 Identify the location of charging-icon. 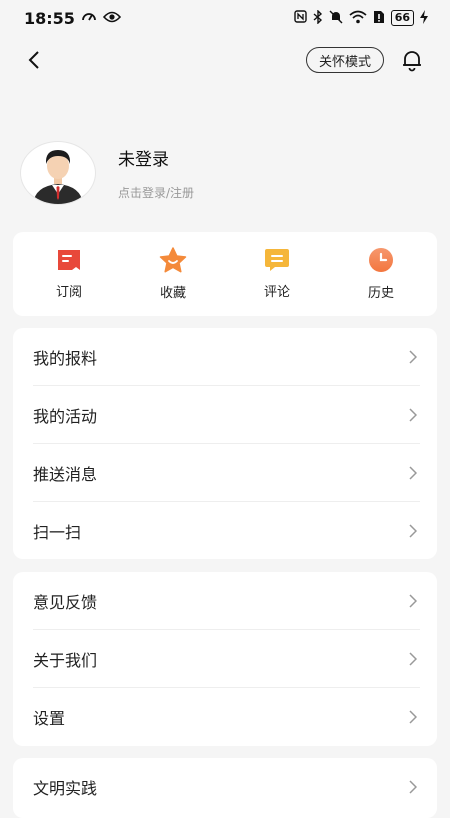
(424, 18).